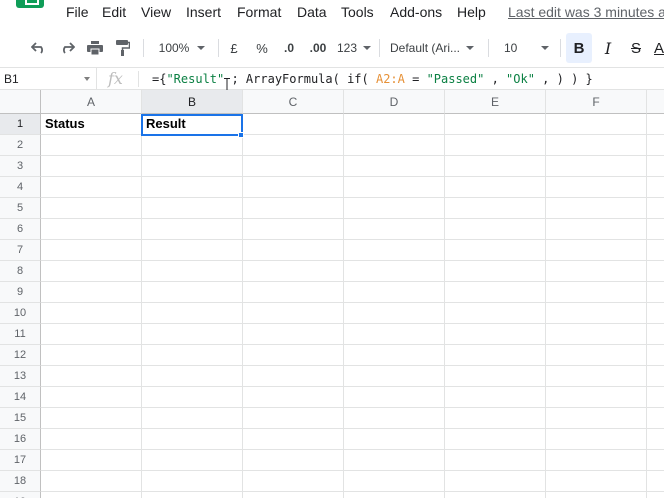  Describe the element at coordinates (293, 102) in the screenshot. I see `column-header-c: C` at that location.